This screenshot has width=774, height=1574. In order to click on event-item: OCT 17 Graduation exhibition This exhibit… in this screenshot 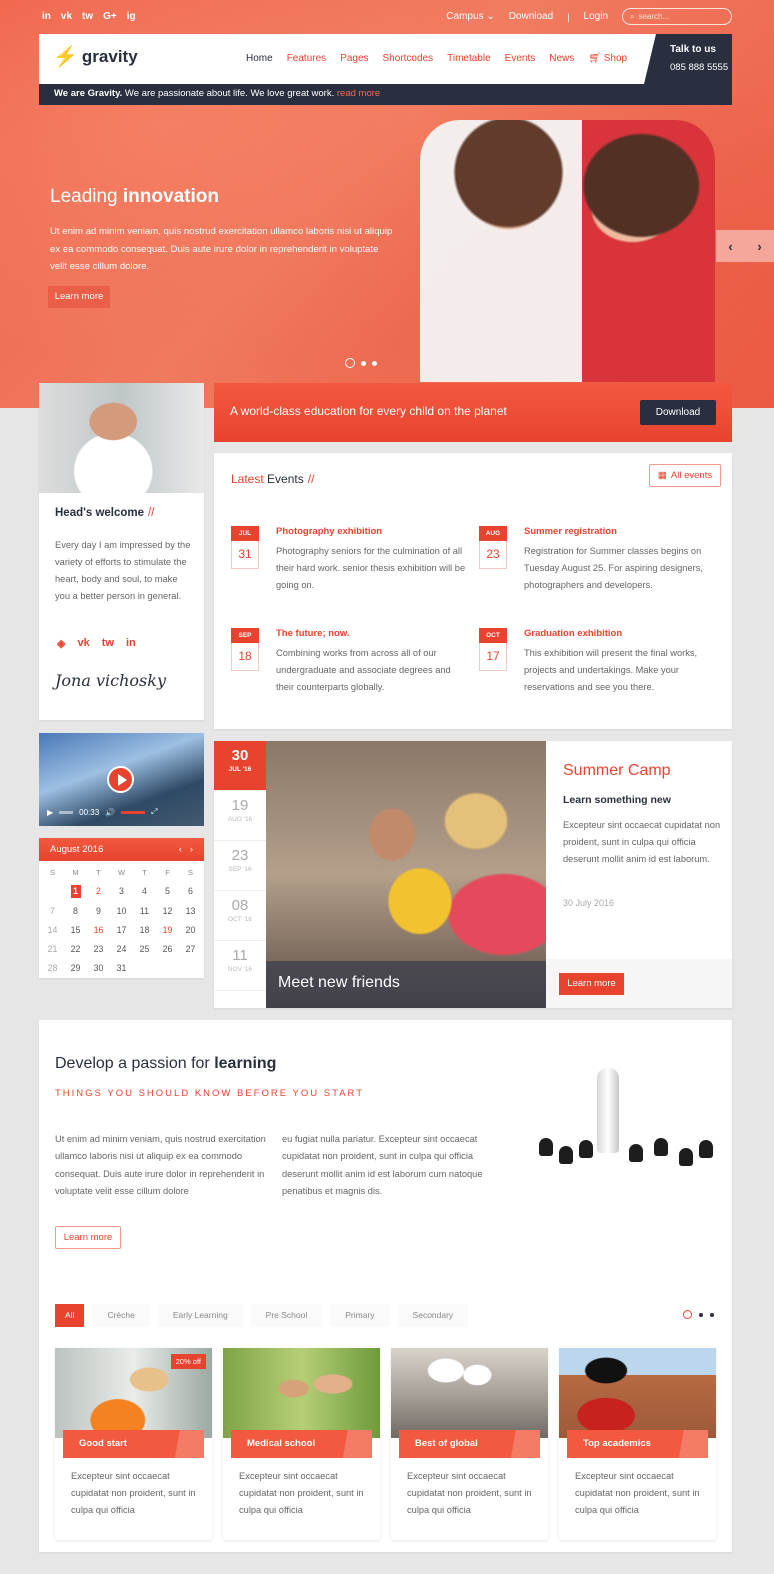, I will do `click(599, 668)`.